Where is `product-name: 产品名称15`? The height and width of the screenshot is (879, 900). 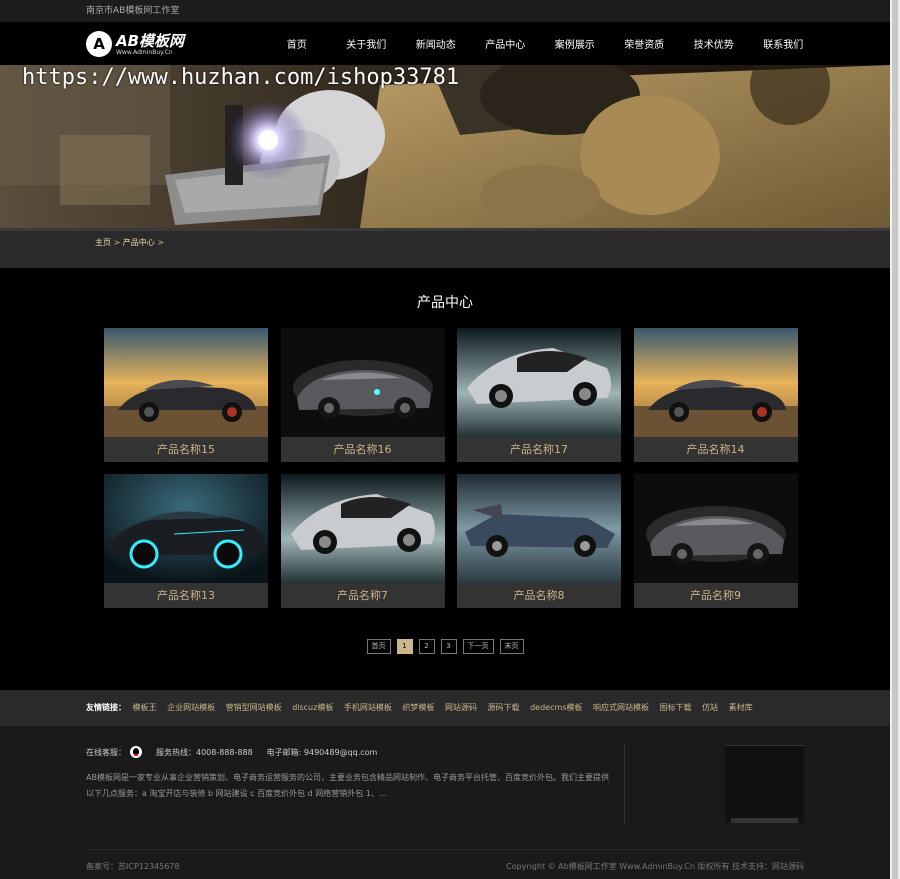
product-name: 产品名称15 is located at coordinates (186, 449).